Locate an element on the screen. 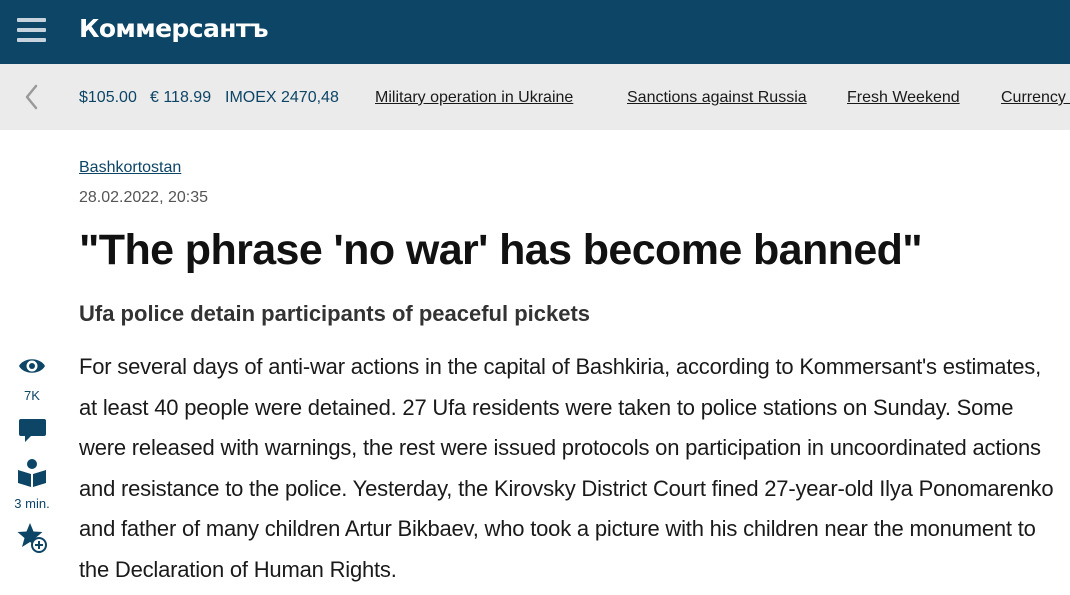  views-count: 7K is located at coordinates (32, 395).